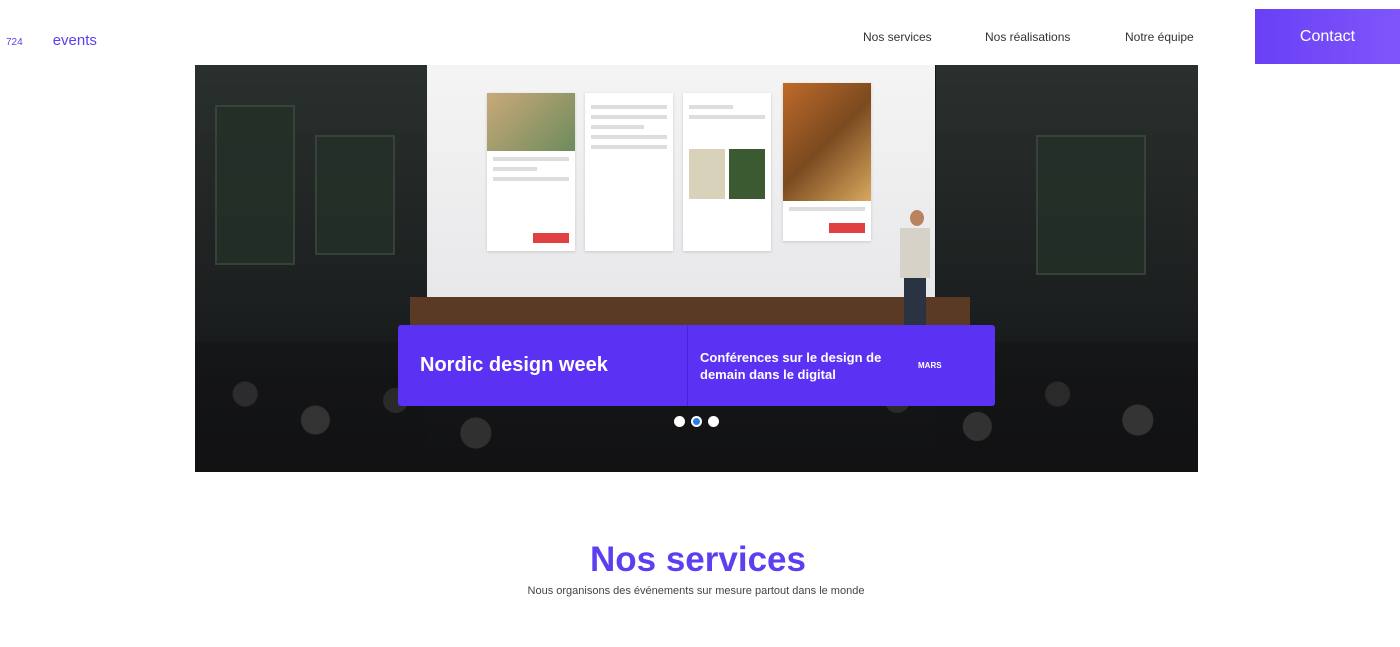 The height and width of the screenshot is (647, 1400). Describe the element at coordinates (1159, 37) in the screenshot. I see `nav-item-equipe: Notre équipe` at that location.